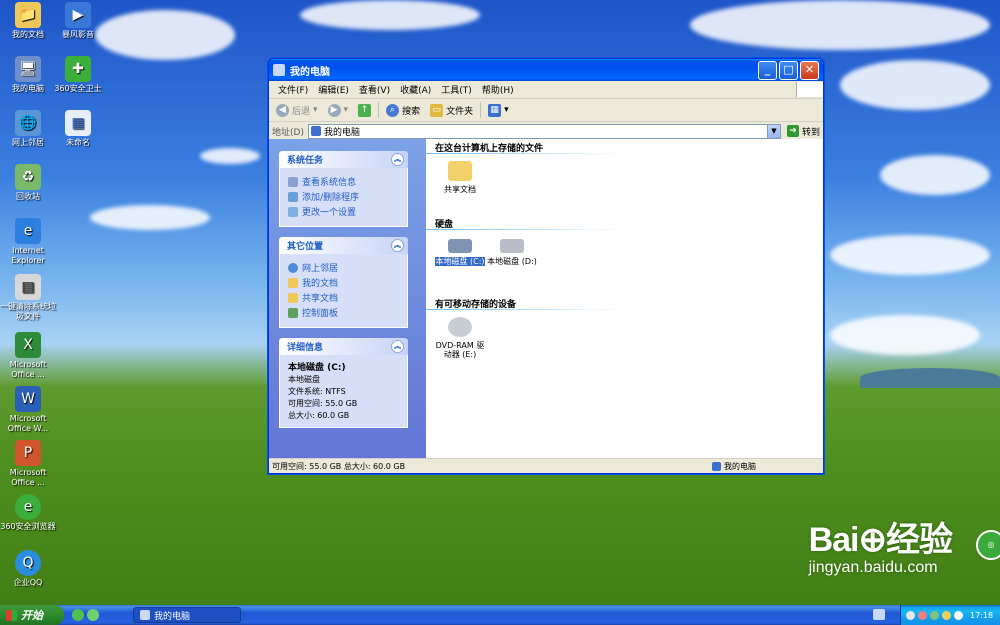 This screenshot has width=1000, height=625. Describe the element at coordinates (809, 89) in the screenshot. I see `windows-logo-icon` at that location.